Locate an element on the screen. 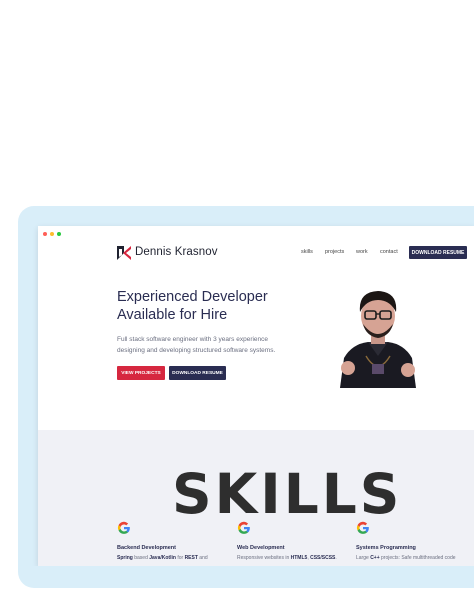 Image resolution: width=474 pixels, height=600 pixels. close-dot is located at coordinates (45, 234).